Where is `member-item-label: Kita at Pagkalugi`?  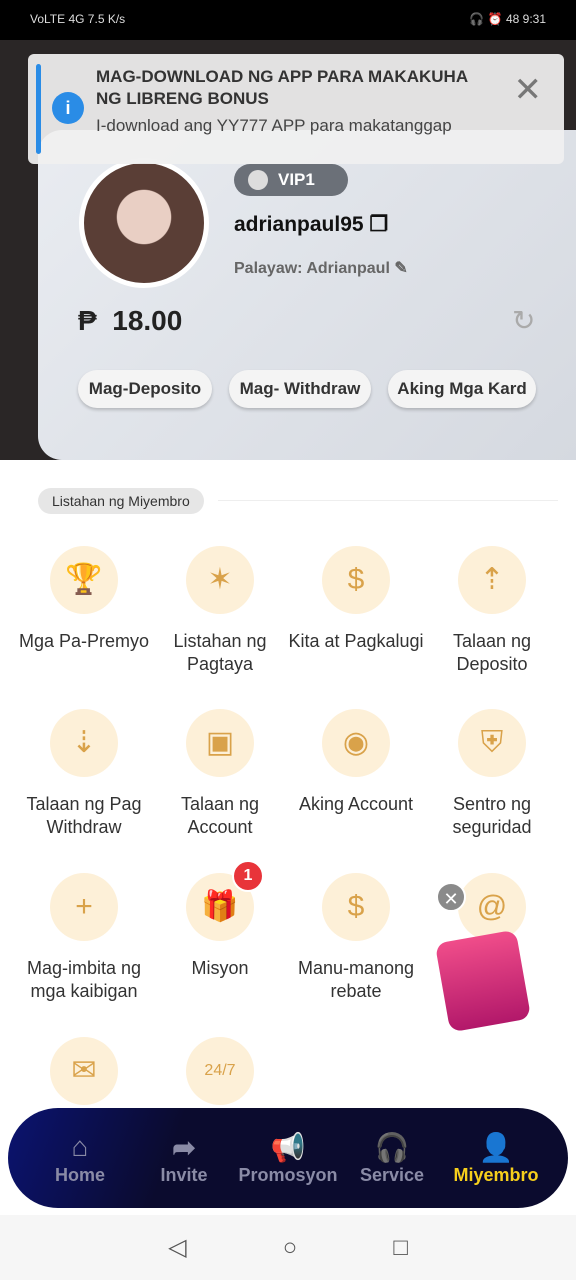 member-item-label: Kita at Pagkalugi is located at coordinates (356, 641).